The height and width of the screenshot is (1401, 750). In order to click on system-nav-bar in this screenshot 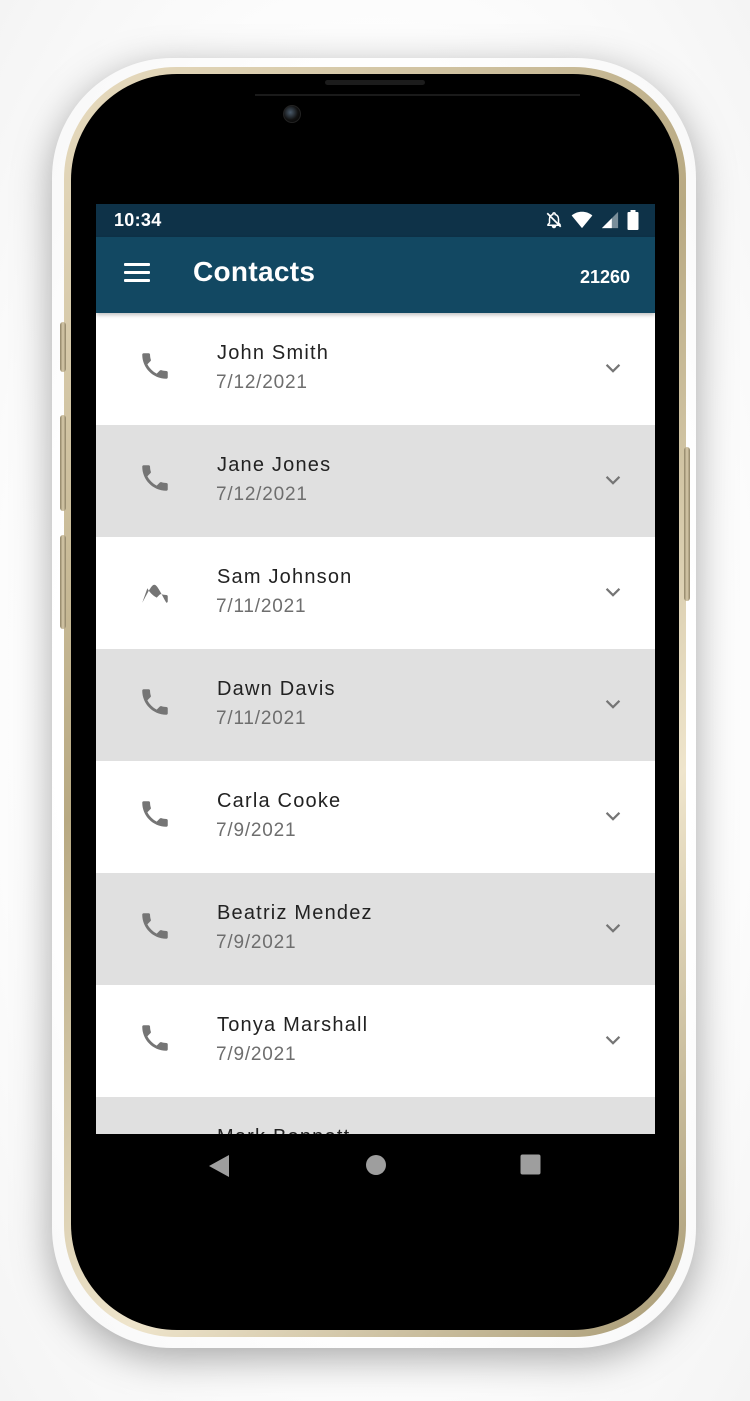, I will do `click(375, 1166)`.